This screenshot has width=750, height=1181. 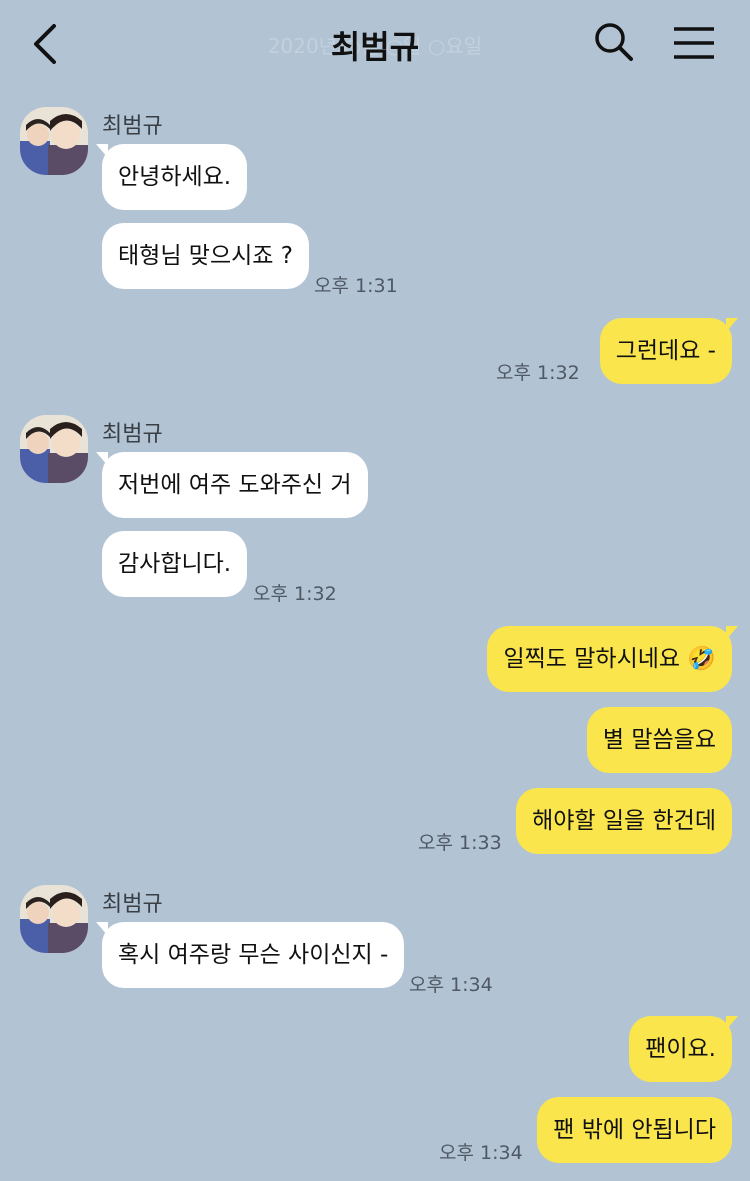 What do you see at coordinates (634, 1130) in the screenshot?
I see `message-bubble: 팬 밖에 안됩니다` at bounding box center [634, 1130].